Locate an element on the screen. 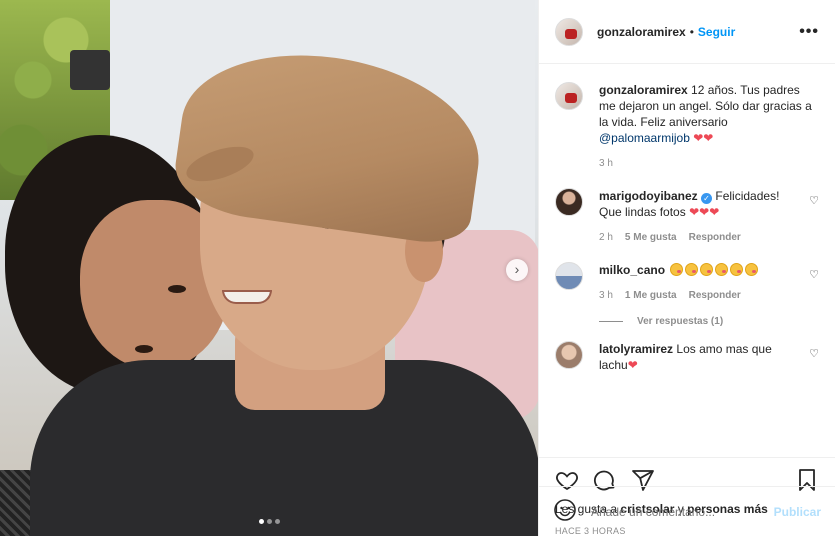 Image resolution: width=835 pixels, height=536 pixels. comment-time: 2 h is located at coordinates (606, 238).